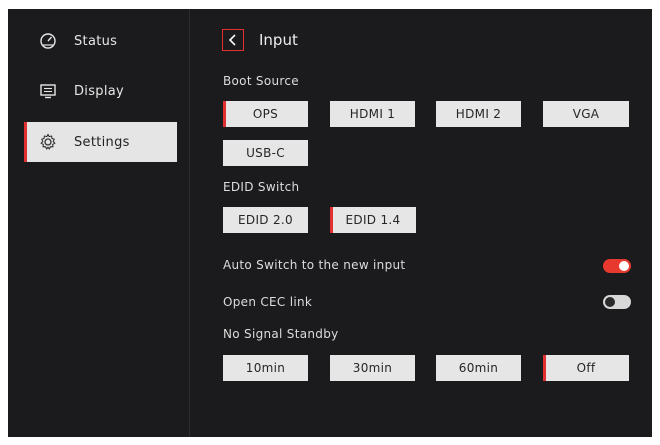 The image size is (660, 445). I want to click on sidebar-item-status: Status, so click(100, 41).